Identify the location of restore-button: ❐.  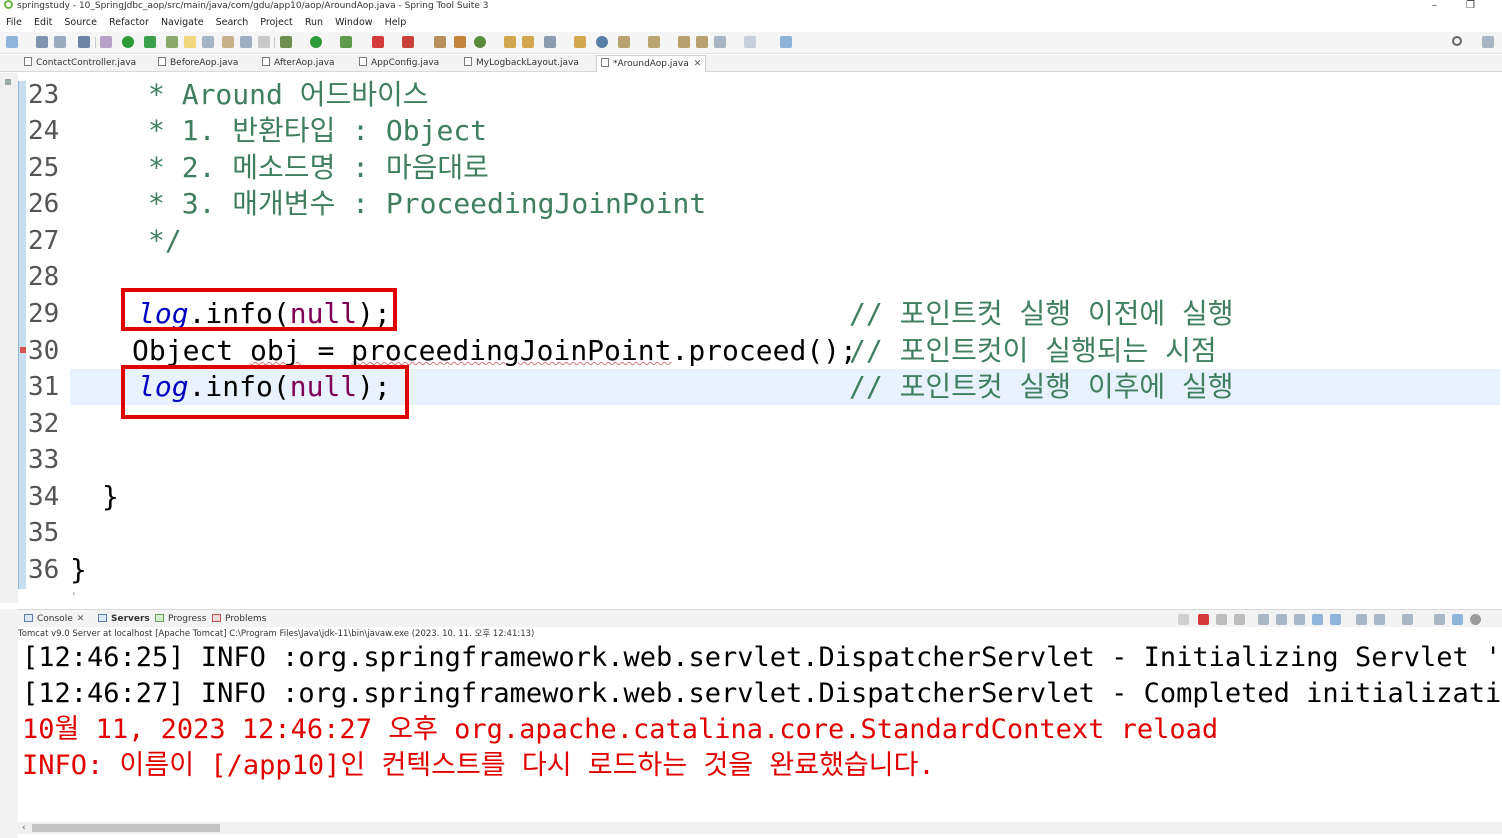
(1470, 6).